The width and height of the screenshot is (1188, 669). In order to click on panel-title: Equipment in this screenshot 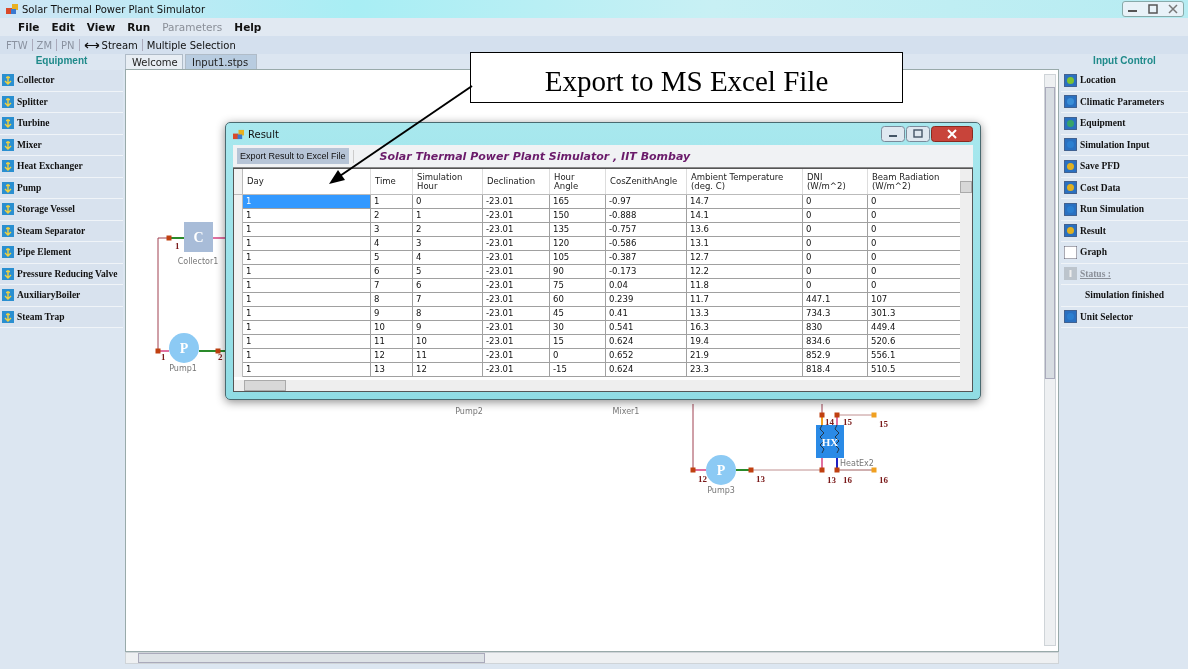, I will do `click(61, 61)`.